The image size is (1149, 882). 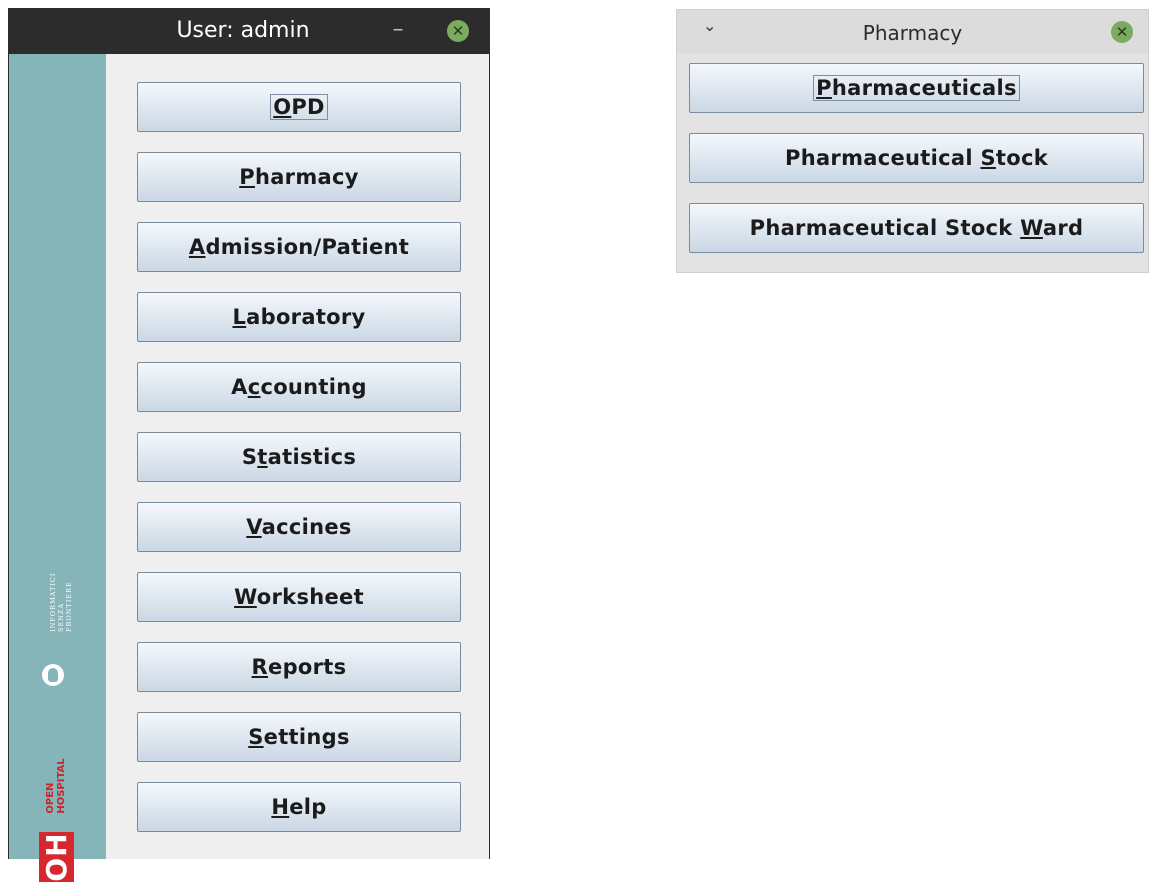 I want to click on pharmacy-titlebar: ⌄ Pharmacy ✕, so click(x=912, y=32).